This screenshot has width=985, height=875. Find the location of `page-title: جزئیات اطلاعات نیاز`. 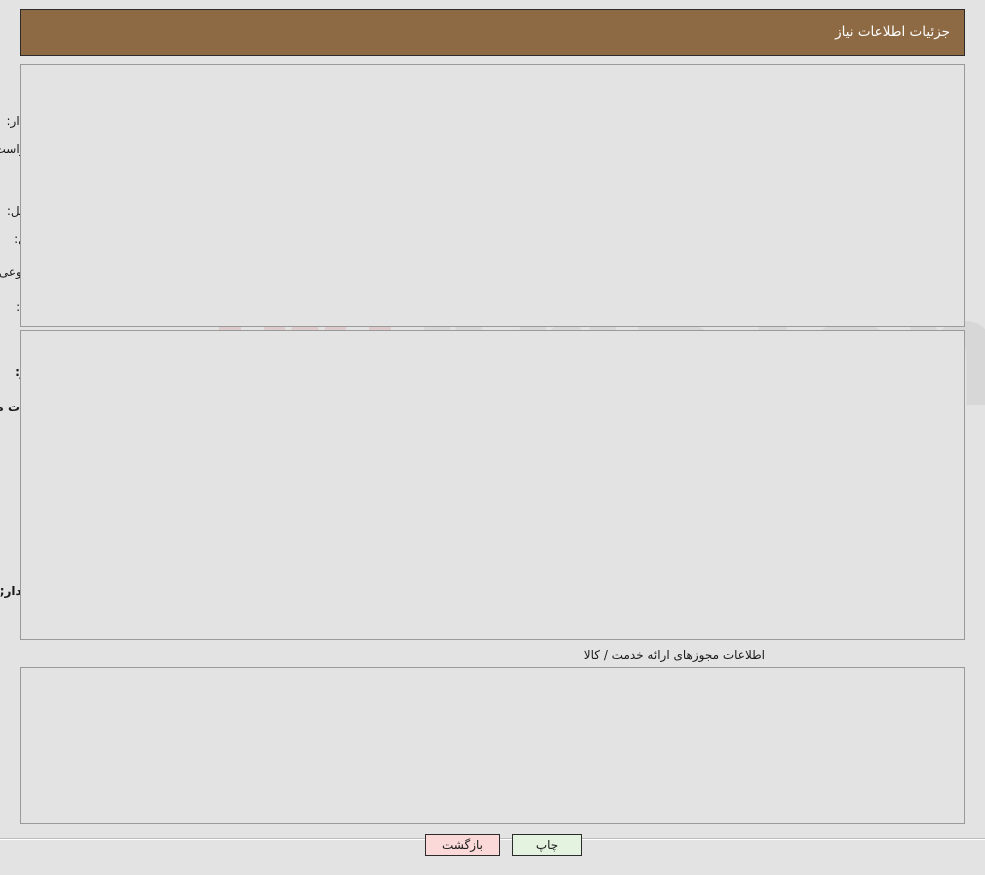

page-title: جزئیات اطلاعات نیاز is located at coordinates (892, 32).